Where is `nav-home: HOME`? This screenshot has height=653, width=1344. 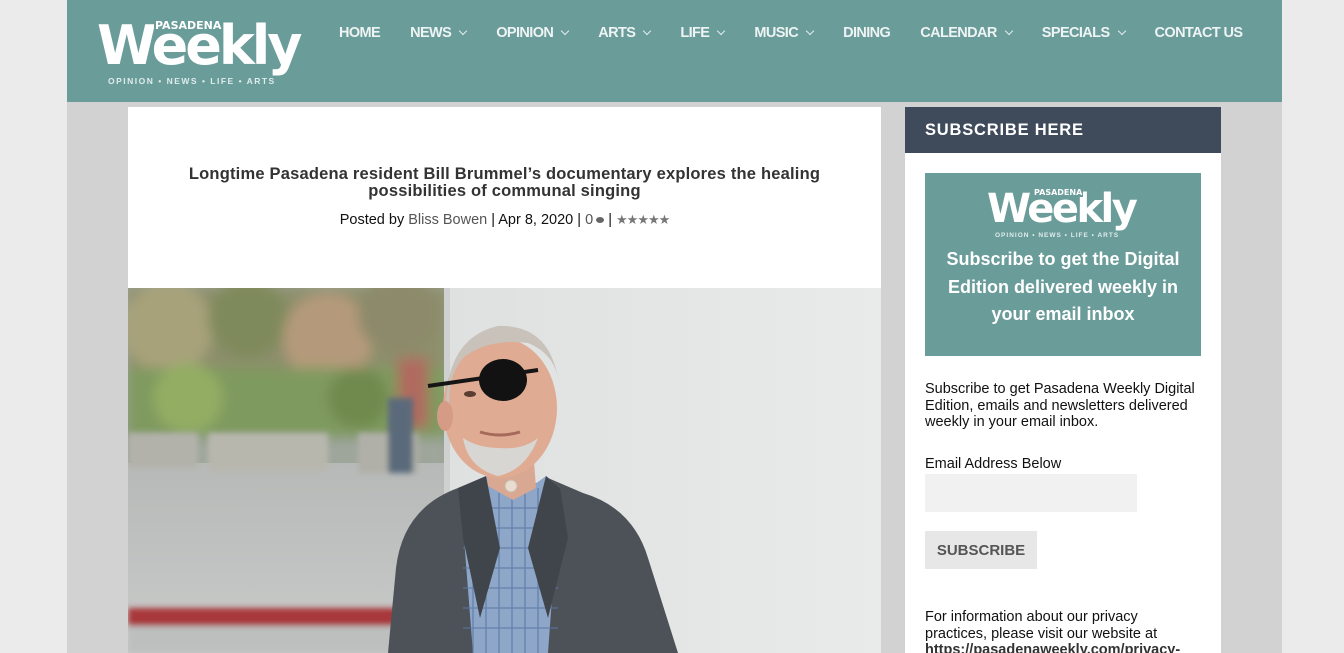 nav-home: HOME is located at coordinates (360, 33).